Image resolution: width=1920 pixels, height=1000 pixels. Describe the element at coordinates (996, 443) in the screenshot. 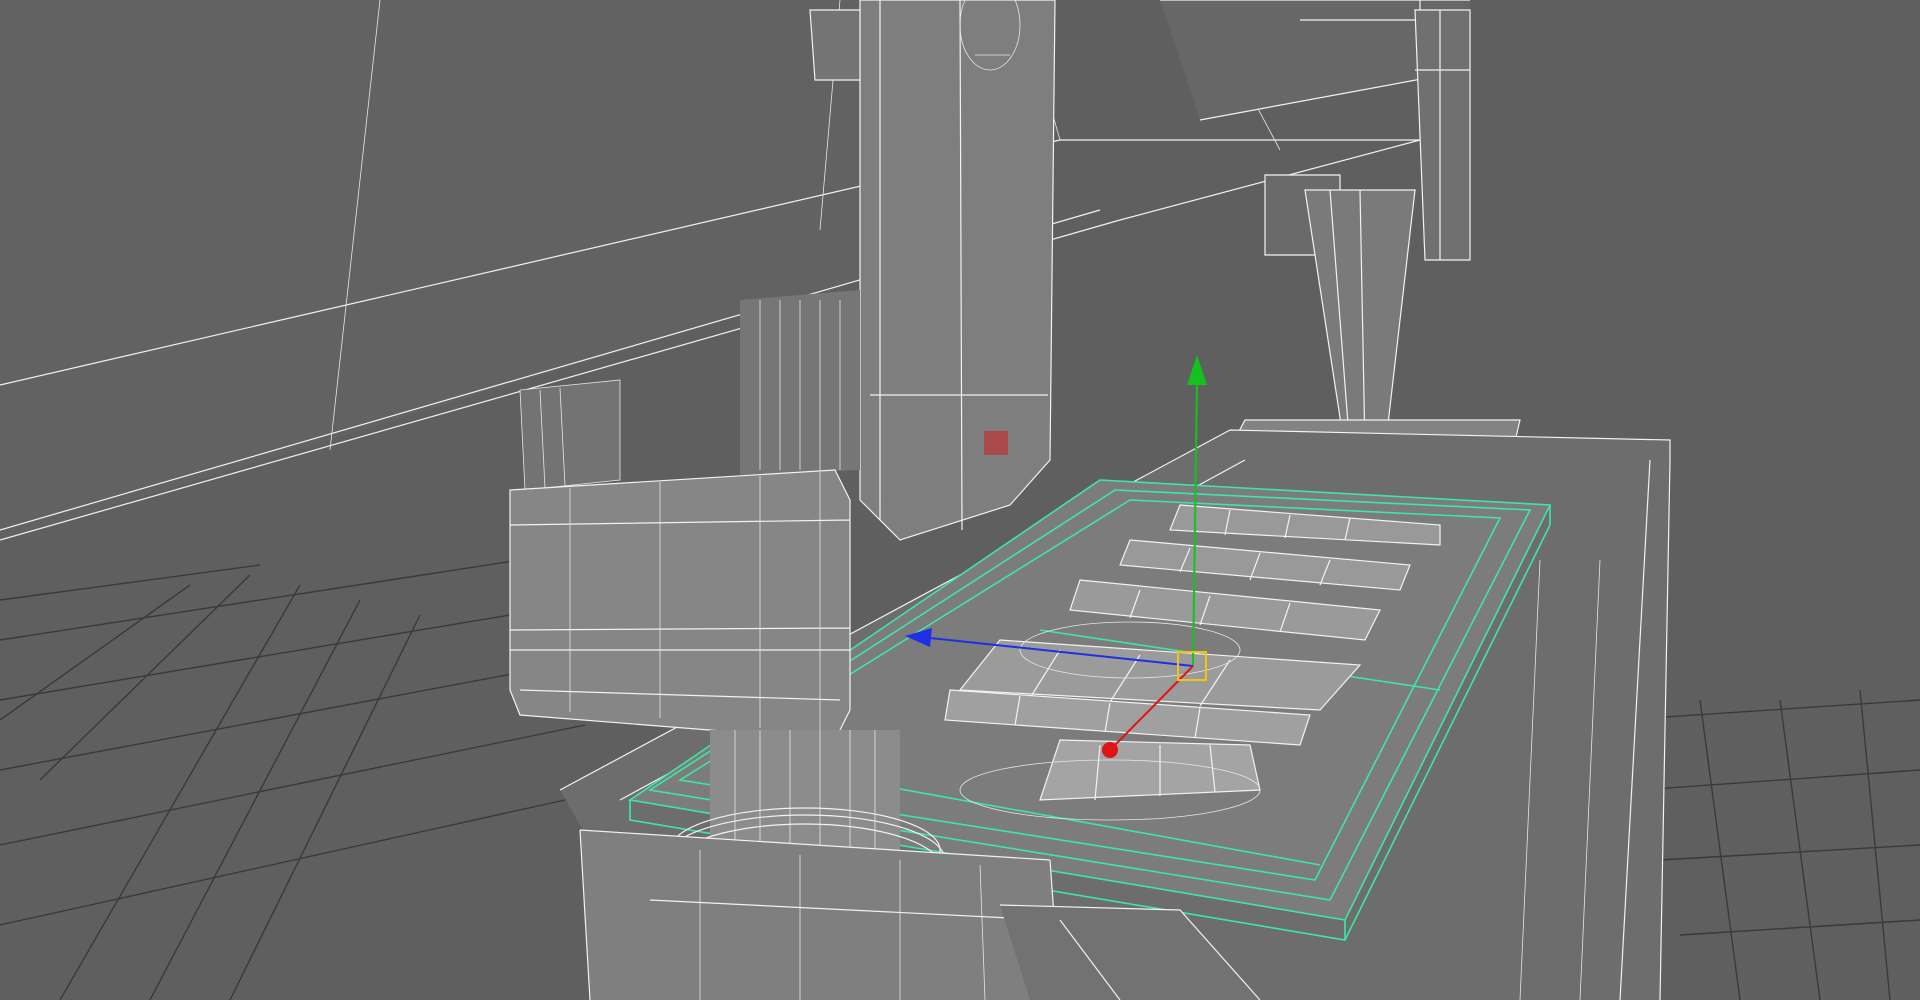

I see `marker-square` at that location.